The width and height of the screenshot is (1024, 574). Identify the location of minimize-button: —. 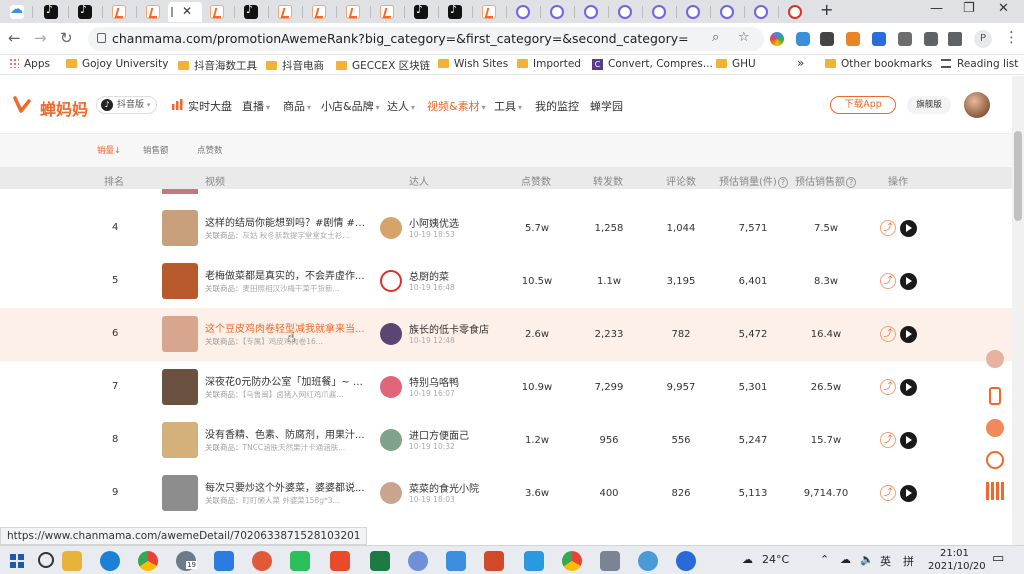
(936, 8).